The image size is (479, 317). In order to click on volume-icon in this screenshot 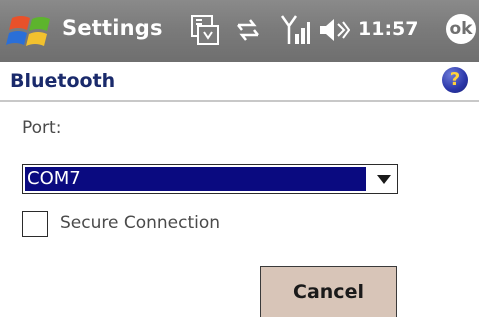, I will do `click(334, 30)`.